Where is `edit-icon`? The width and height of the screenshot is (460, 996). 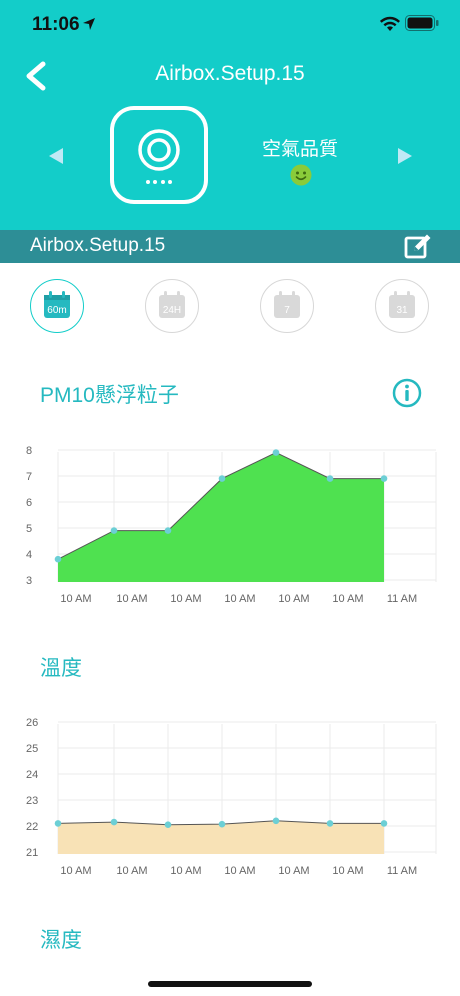 edit-icon is located at coordinates (418, 247).